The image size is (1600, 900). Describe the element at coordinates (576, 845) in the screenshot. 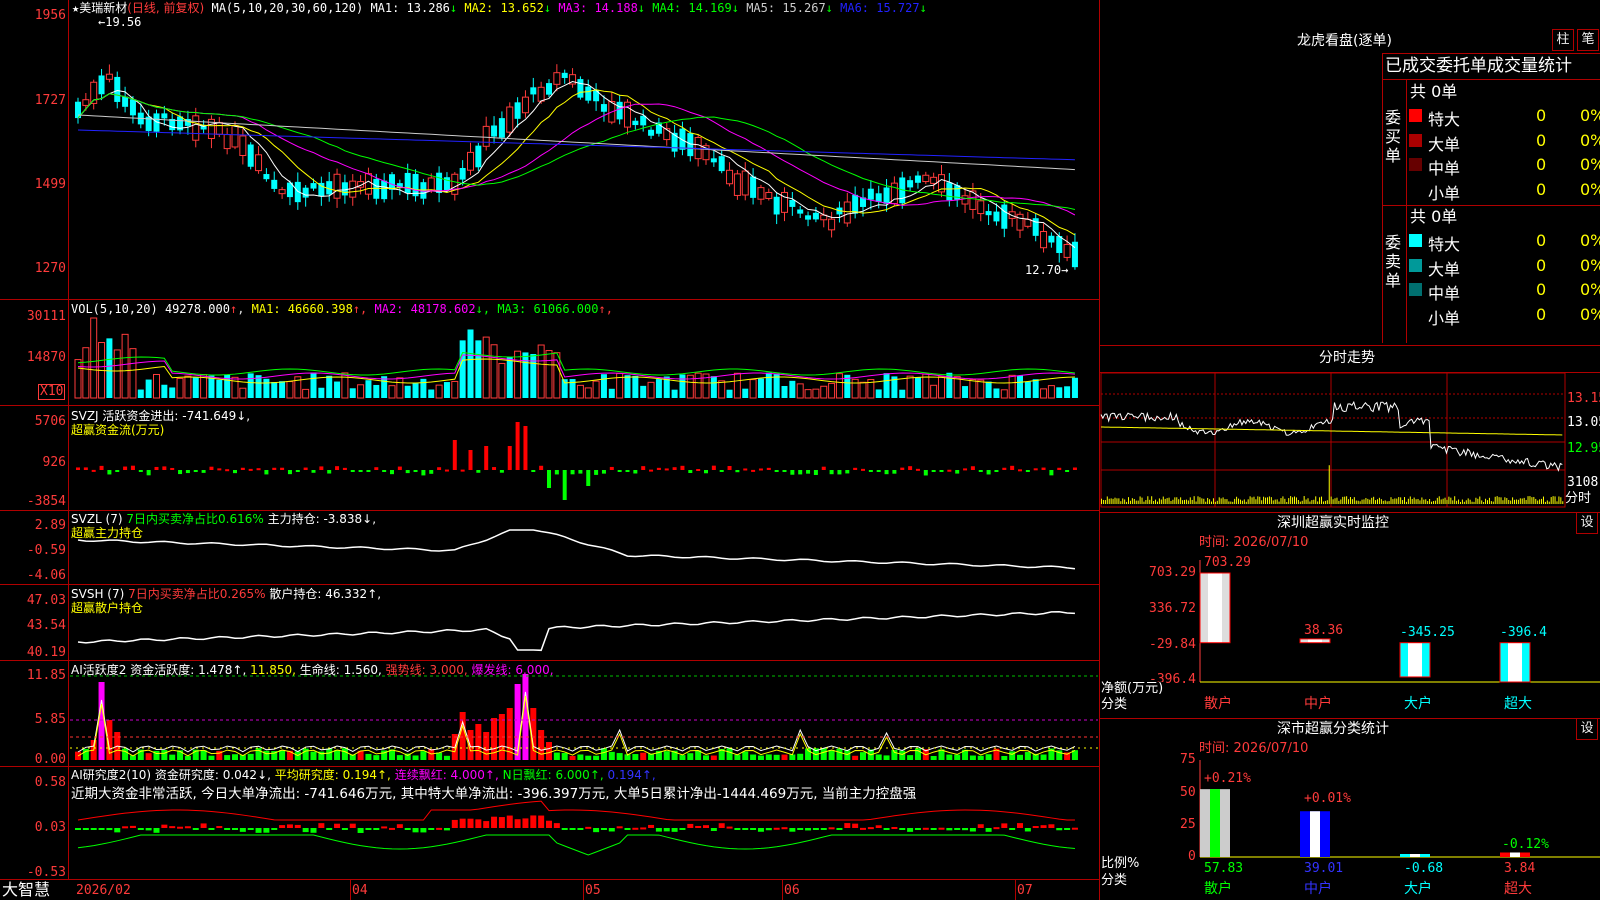

I see `ai2-green-line` at that location.